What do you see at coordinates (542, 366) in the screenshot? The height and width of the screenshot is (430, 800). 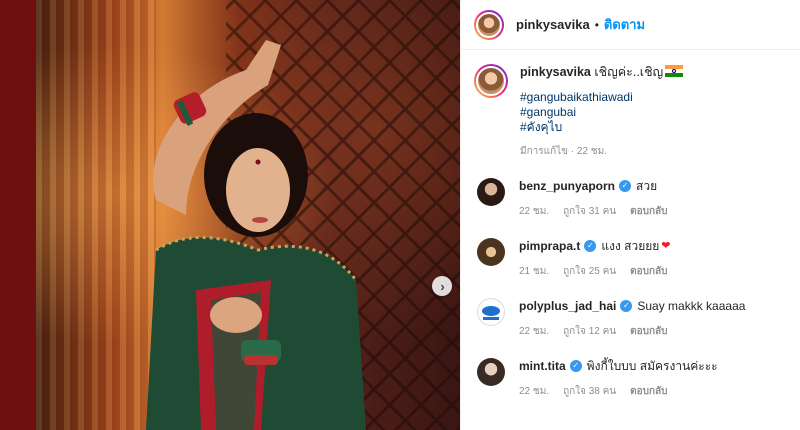 I see `commenter-username: mint.tita` at bounding box center [542, 366].